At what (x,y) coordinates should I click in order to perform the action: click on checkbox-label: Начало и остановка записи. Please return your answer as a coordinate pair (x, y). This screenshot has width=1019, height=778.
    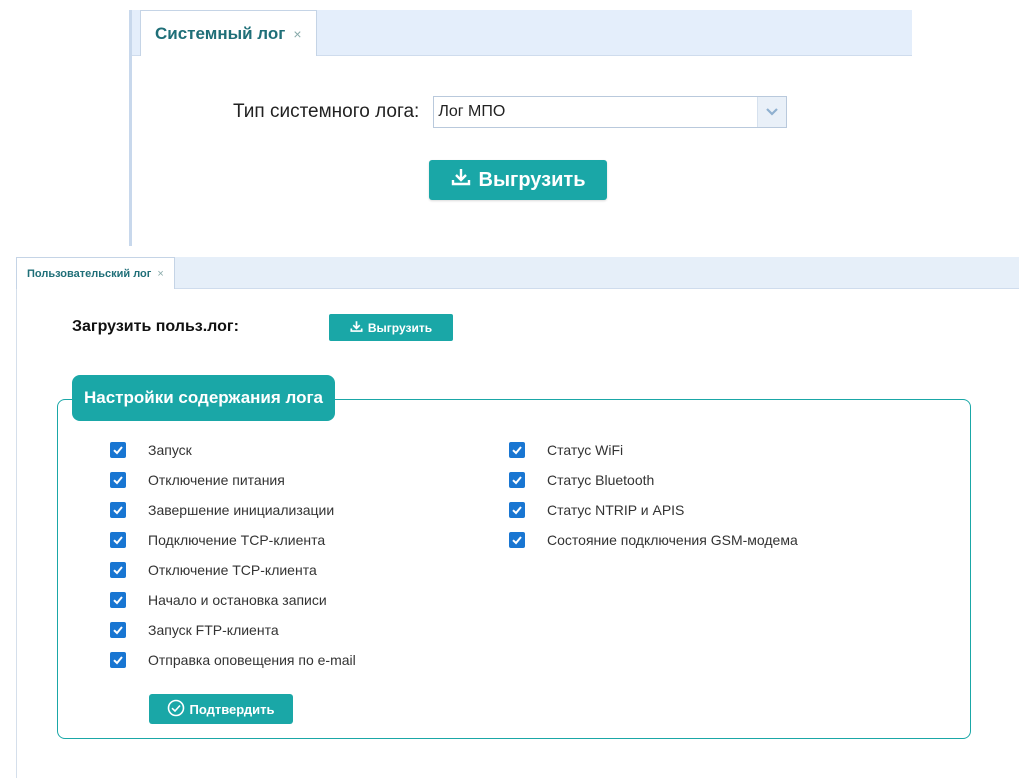
    Looking at the image, I should click on (237, 600).